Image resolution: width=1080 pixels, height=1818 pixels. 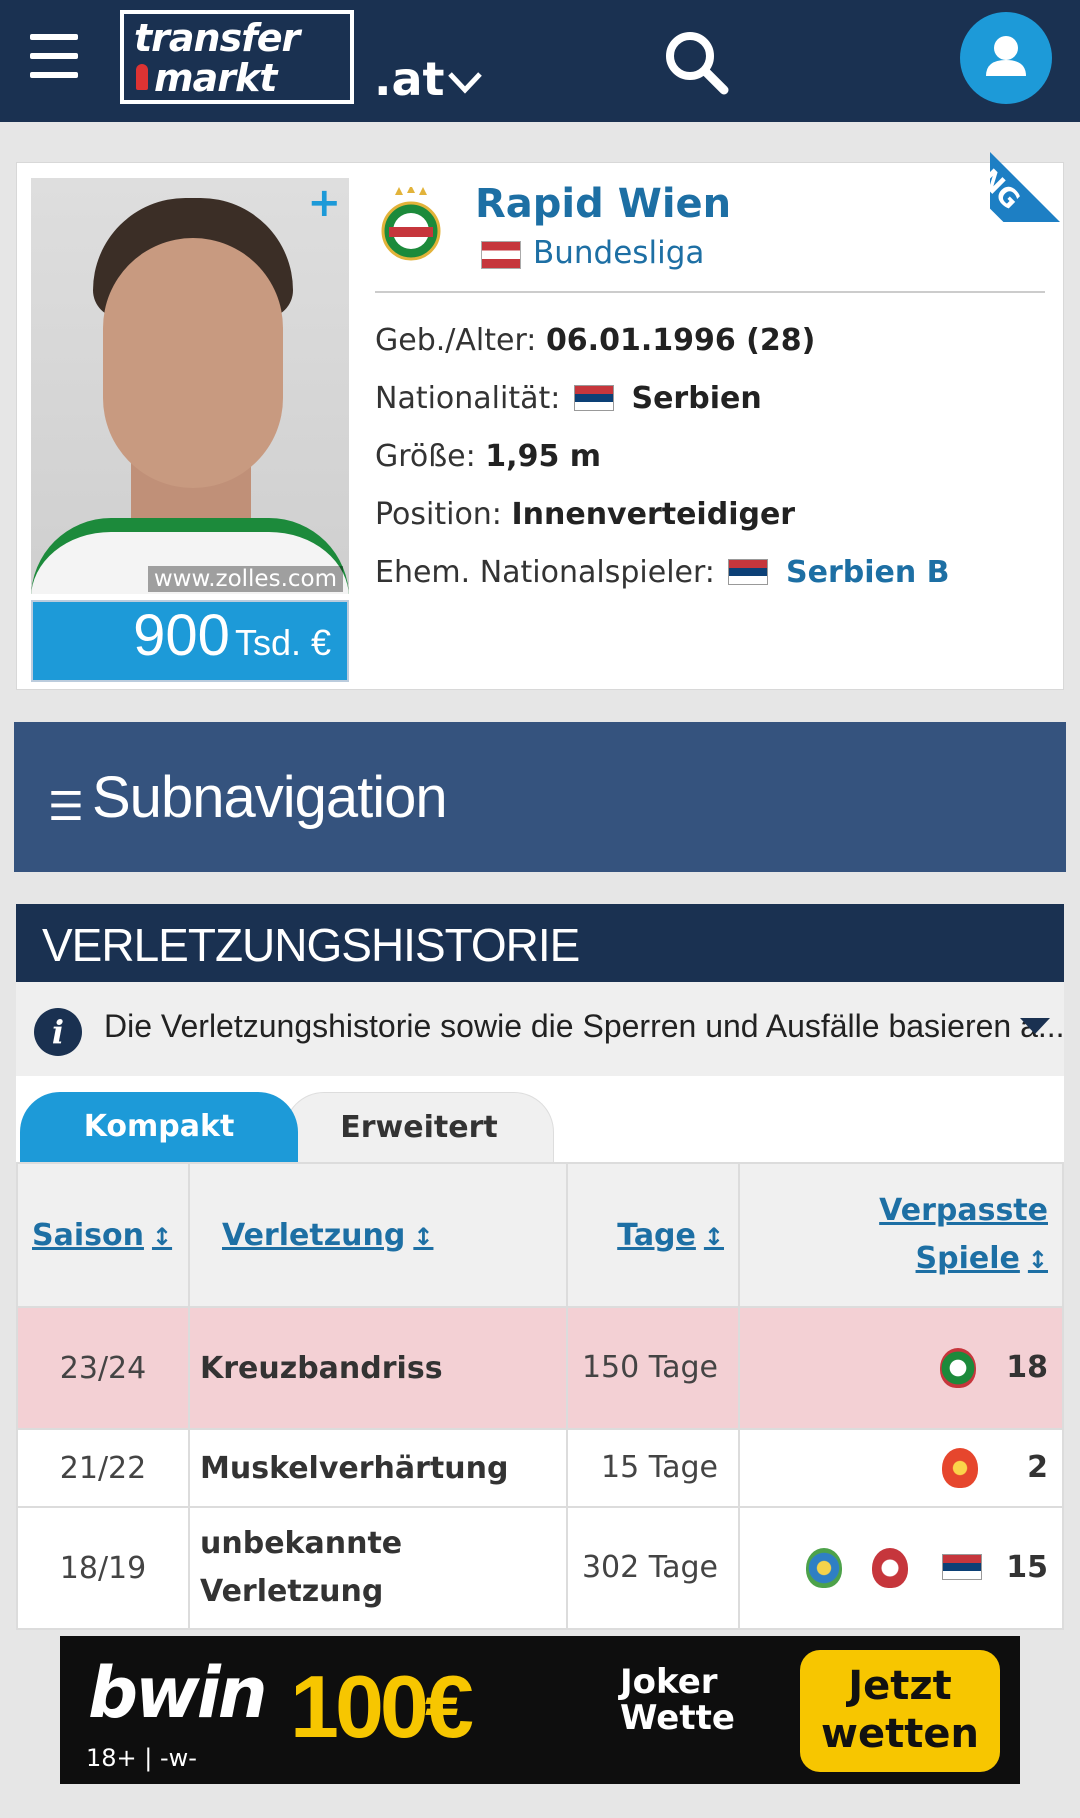 I want to click on ad-subtitle: Joker Wette, so click(x=677, y=1700).